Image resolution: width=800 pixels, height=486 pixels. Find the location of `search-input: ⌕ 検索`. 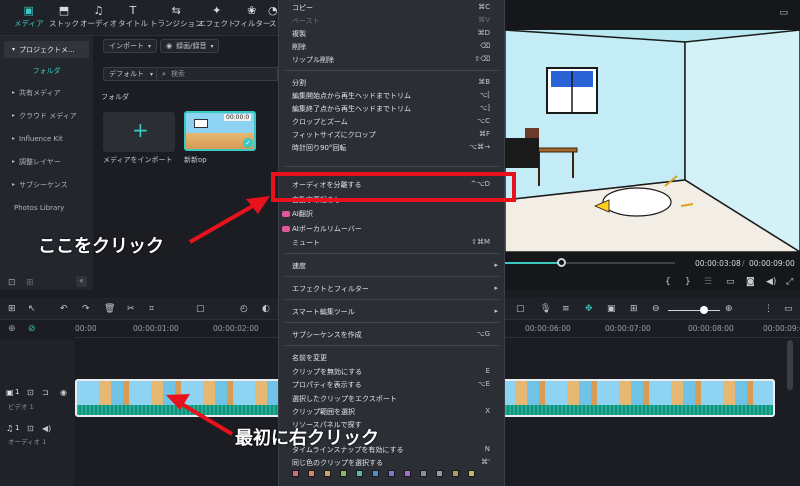

search-input: ⌕ 検索 is located at coordinates (217, 74).